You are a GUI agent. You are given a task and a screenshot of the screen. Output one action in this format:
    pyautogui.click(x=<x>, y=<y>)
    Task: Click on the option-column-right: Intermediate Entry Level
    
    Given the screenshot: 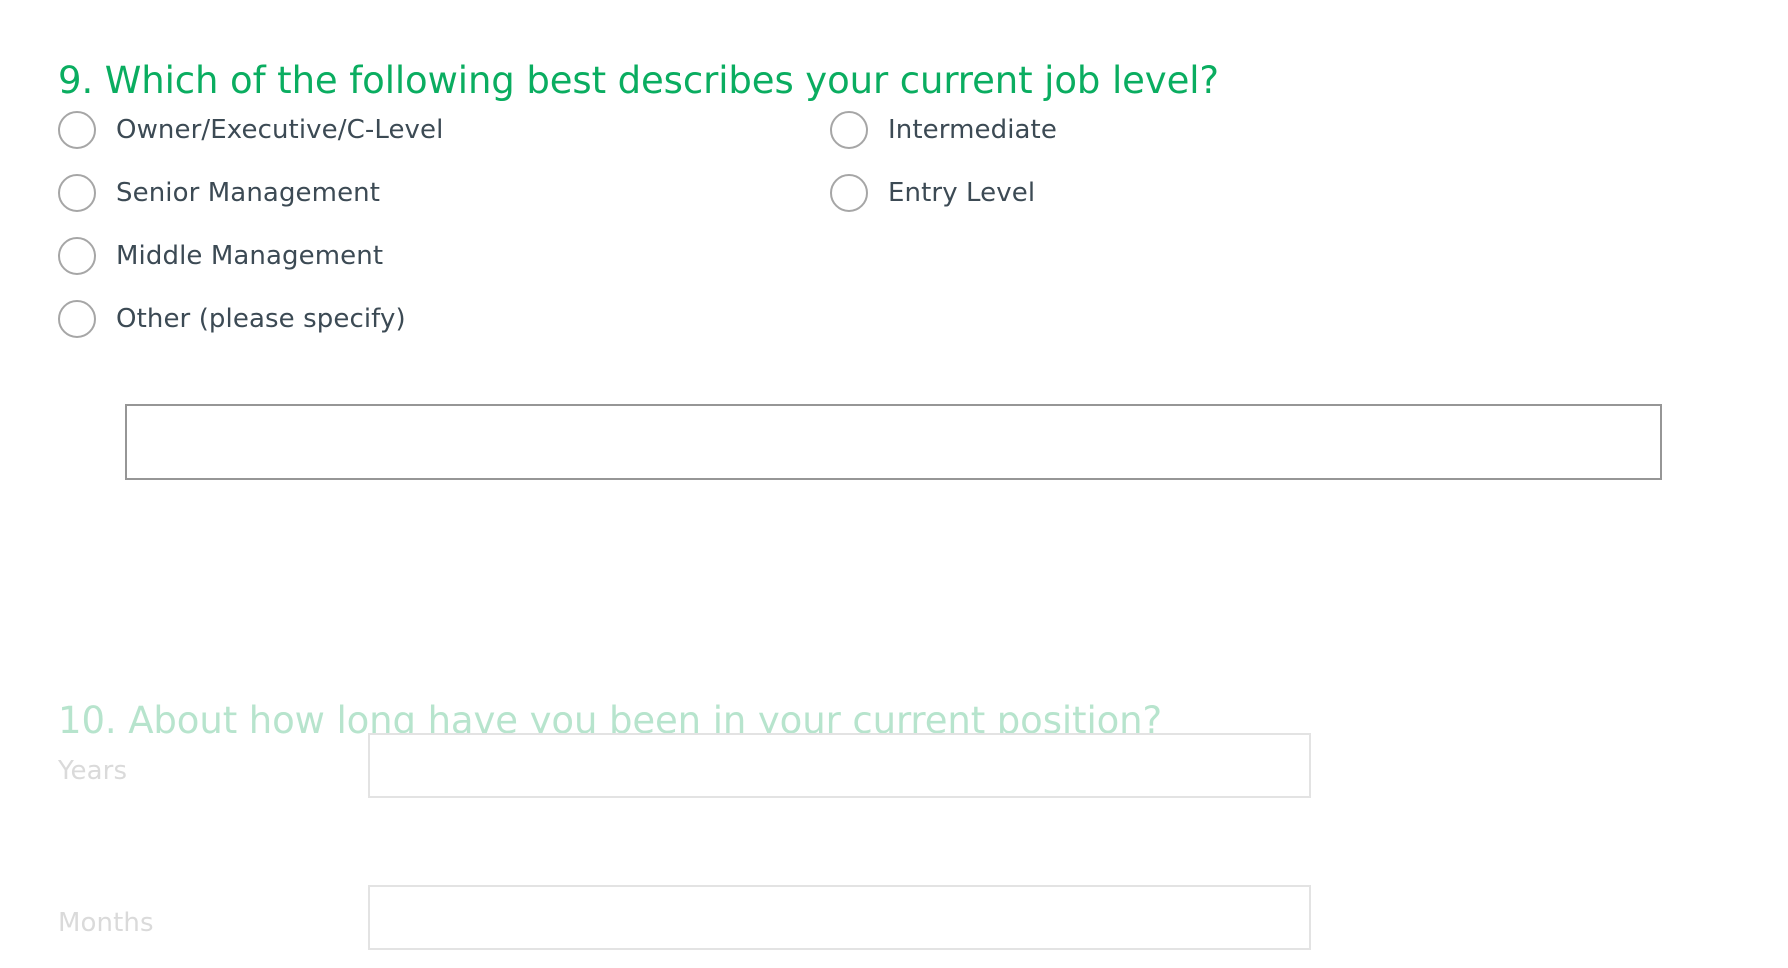 What is the action you would take?
    pyautogui.click(x=1180, y=161)
    